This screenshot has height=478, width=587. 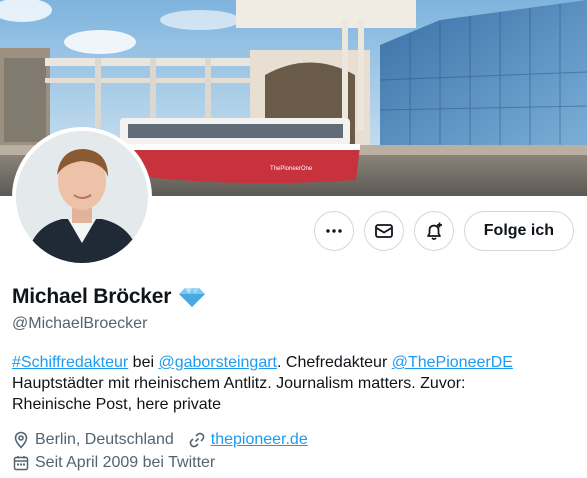 What do you see at coordinates (291, 169) in the screenshot?
I see `boat-name: ThePioneerOne` at bounding box center [291, 169].